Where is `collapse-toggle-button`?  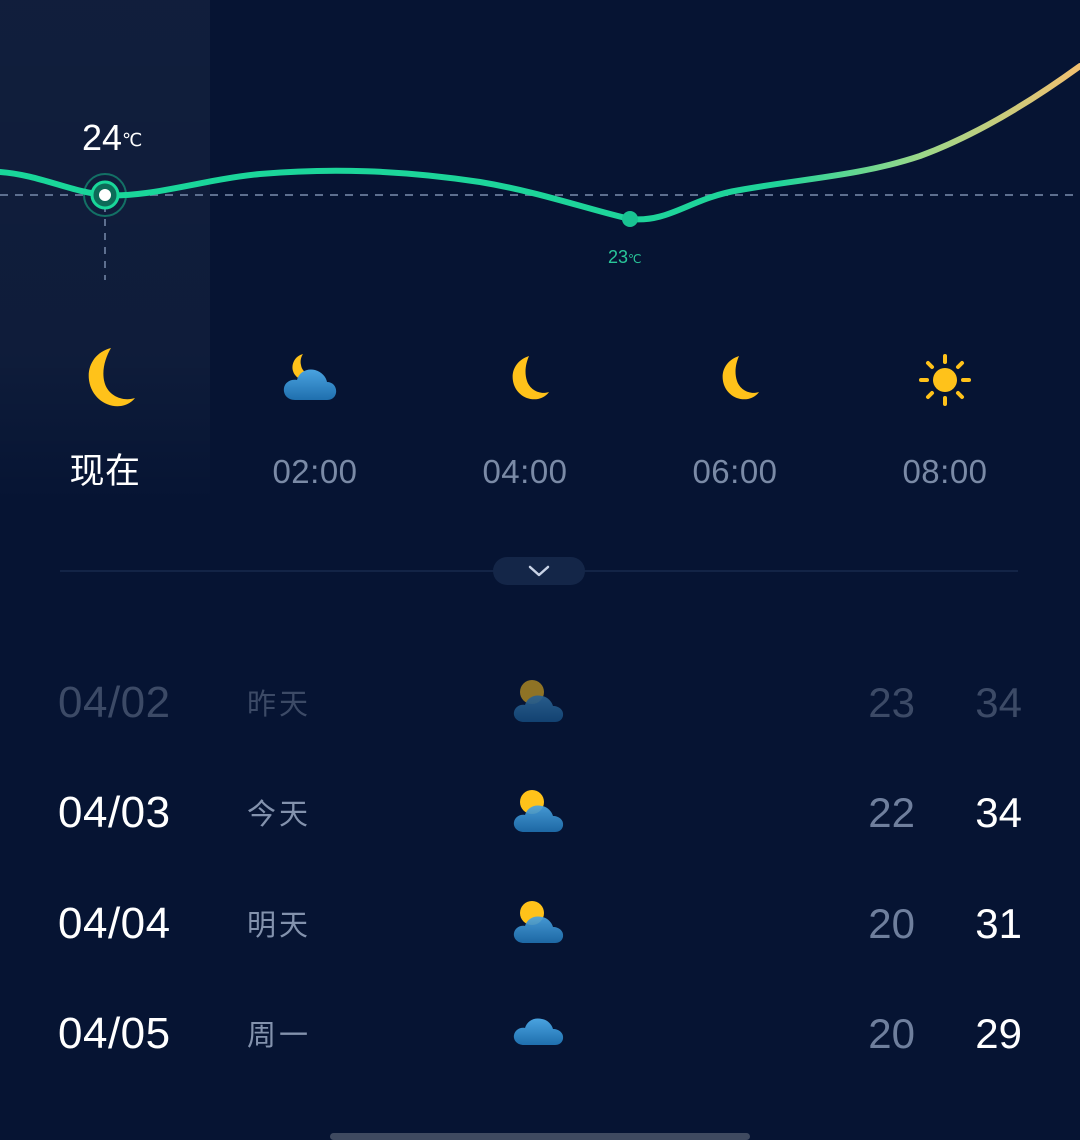
collapse-toggle-button is located at coordinates (539, 571).